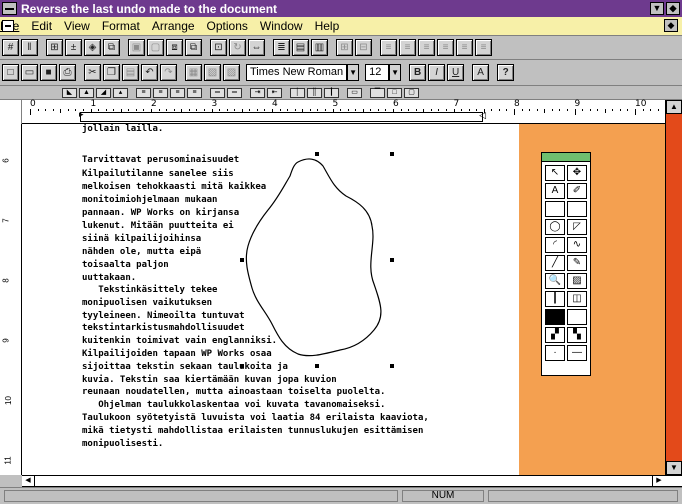 Image resolution: width=682 pixels, height=504 pixels. What do you see at coordinates (437, 72) in the screenshot?
I see `italic-button: I` at bounding box center [437, 72].